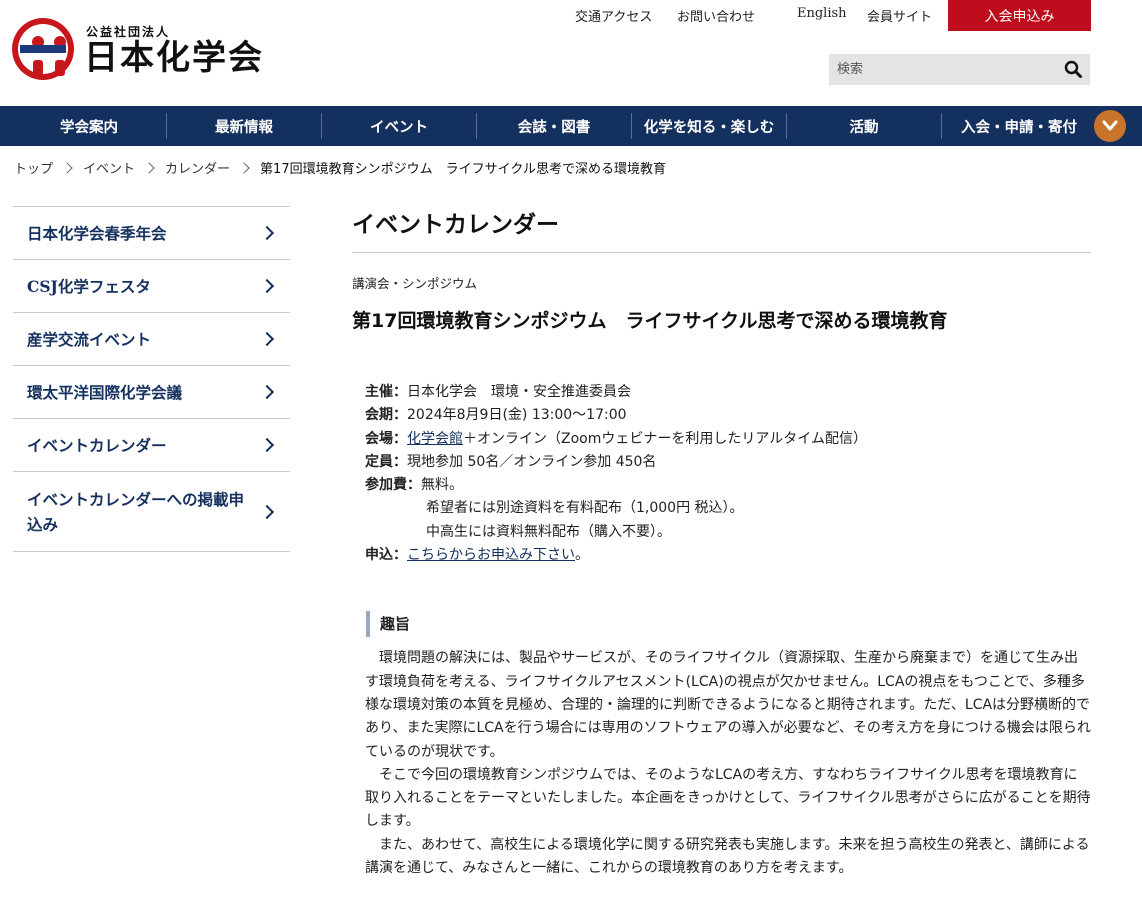  I want to click on util-link-member-site: 会員サイト, so click(899, 15).